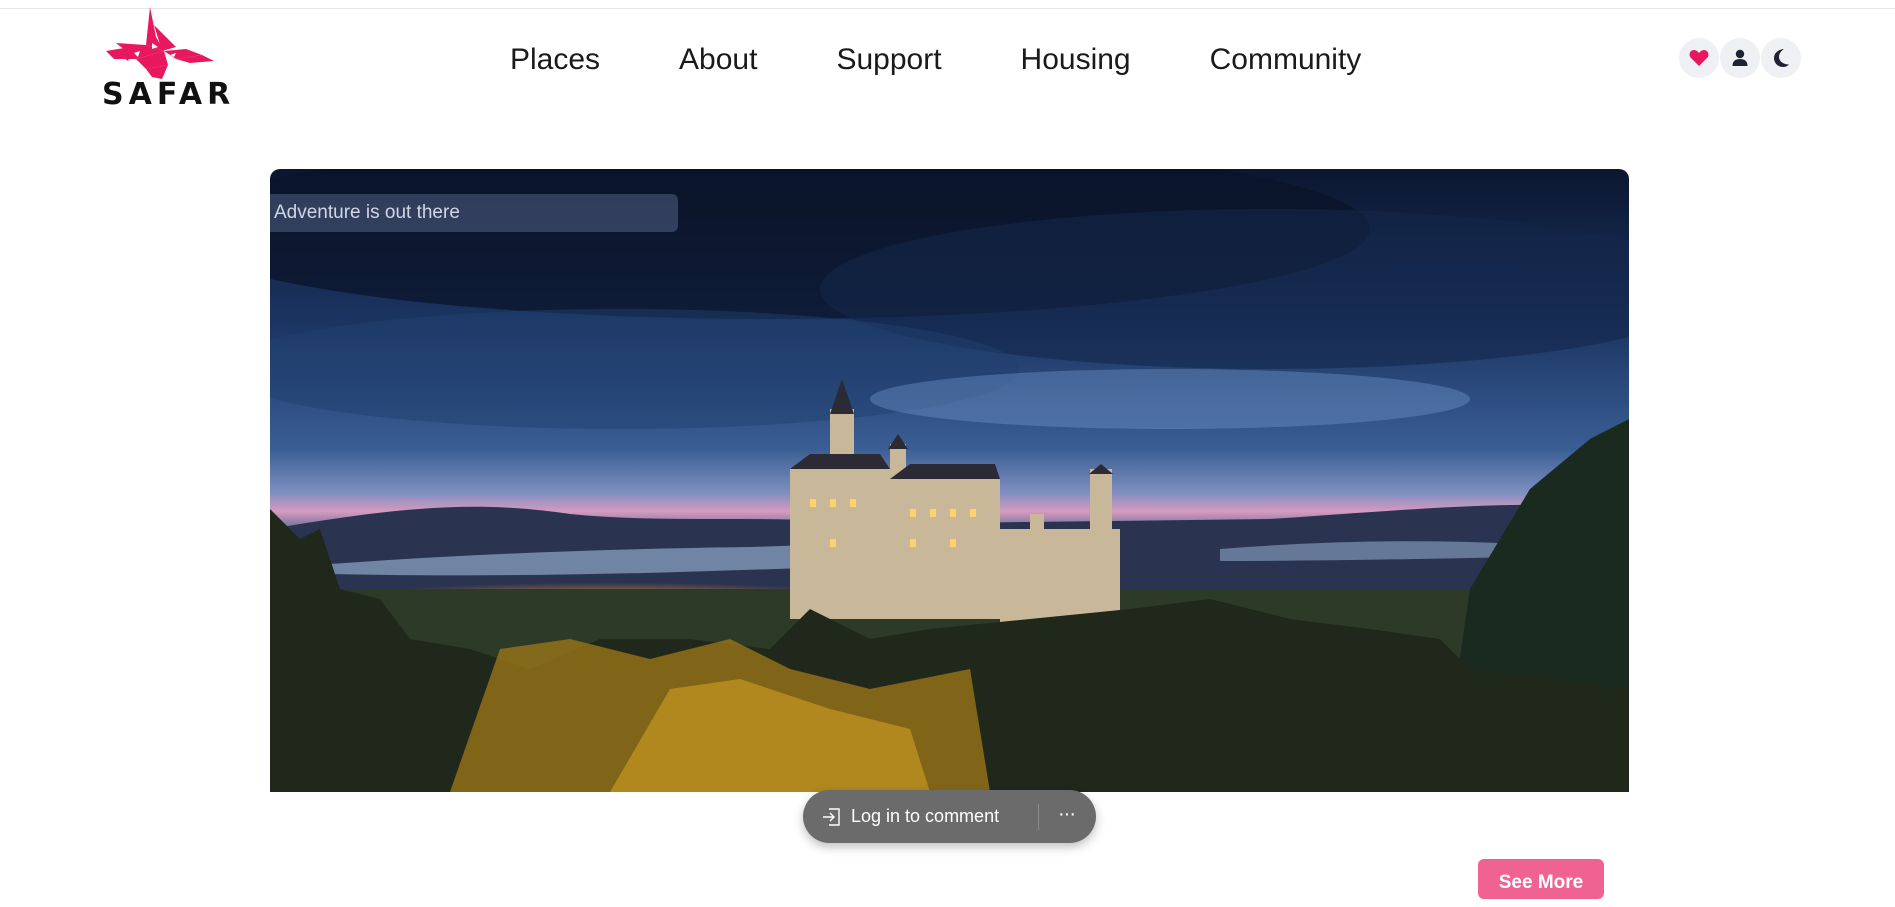 Image resolution: width=1895 pixels, height=907 pixels. What do you see at coordinates (1038, 817) in the screenshot?
I see `divider` at bounding box center [1038, 817].